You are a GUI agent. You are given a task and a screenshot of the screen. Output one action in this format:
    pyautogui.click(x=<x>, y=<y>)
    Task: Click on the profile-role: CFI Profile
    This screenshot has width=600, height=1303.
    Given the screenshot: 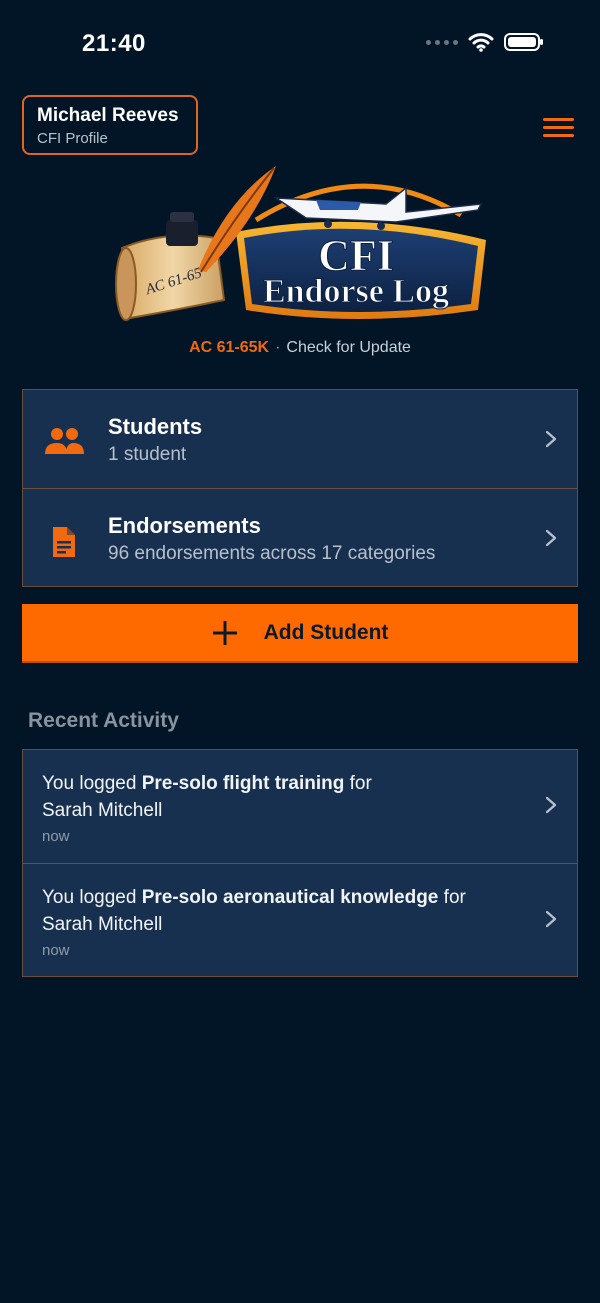 What is the action you would take?
    pyautogui.click(x=72, y=138)
    